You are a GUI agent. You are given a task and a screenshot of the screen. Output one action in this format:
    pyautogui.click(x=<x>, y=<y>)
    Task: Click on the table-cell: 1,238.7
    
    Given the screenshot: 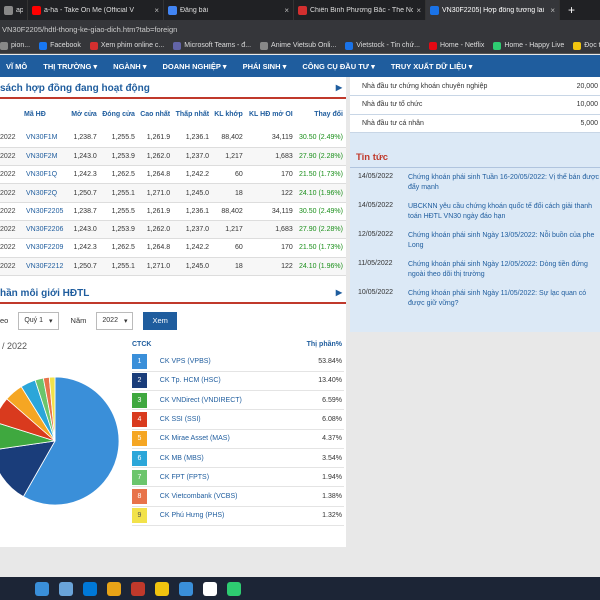 What is the action you would take?
    pyautogui.click(x=84, y=211)
    